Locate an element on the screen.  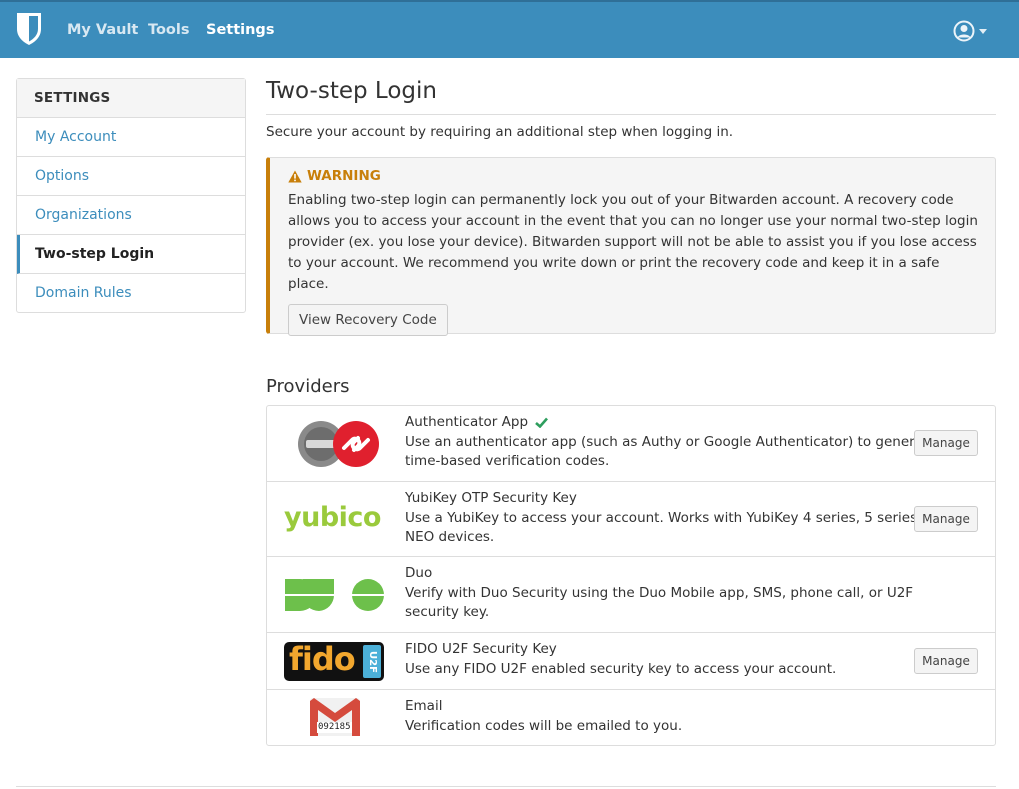
user-menu-dropdown is located at coordinates (970, 31).